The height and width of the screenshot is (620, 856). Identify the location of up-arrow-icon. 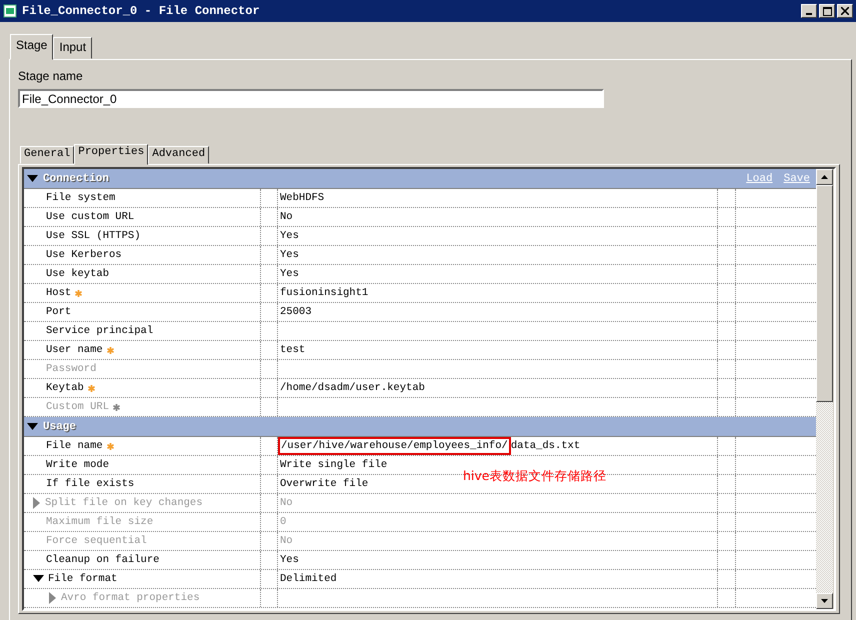
(824, 177).